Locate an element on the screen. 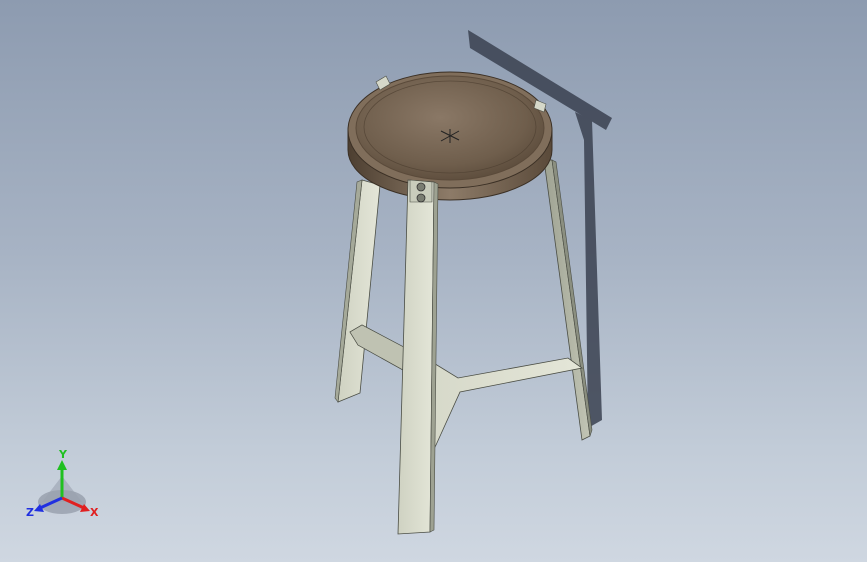  x-axis-label: X is located at coordinates (94, 512).